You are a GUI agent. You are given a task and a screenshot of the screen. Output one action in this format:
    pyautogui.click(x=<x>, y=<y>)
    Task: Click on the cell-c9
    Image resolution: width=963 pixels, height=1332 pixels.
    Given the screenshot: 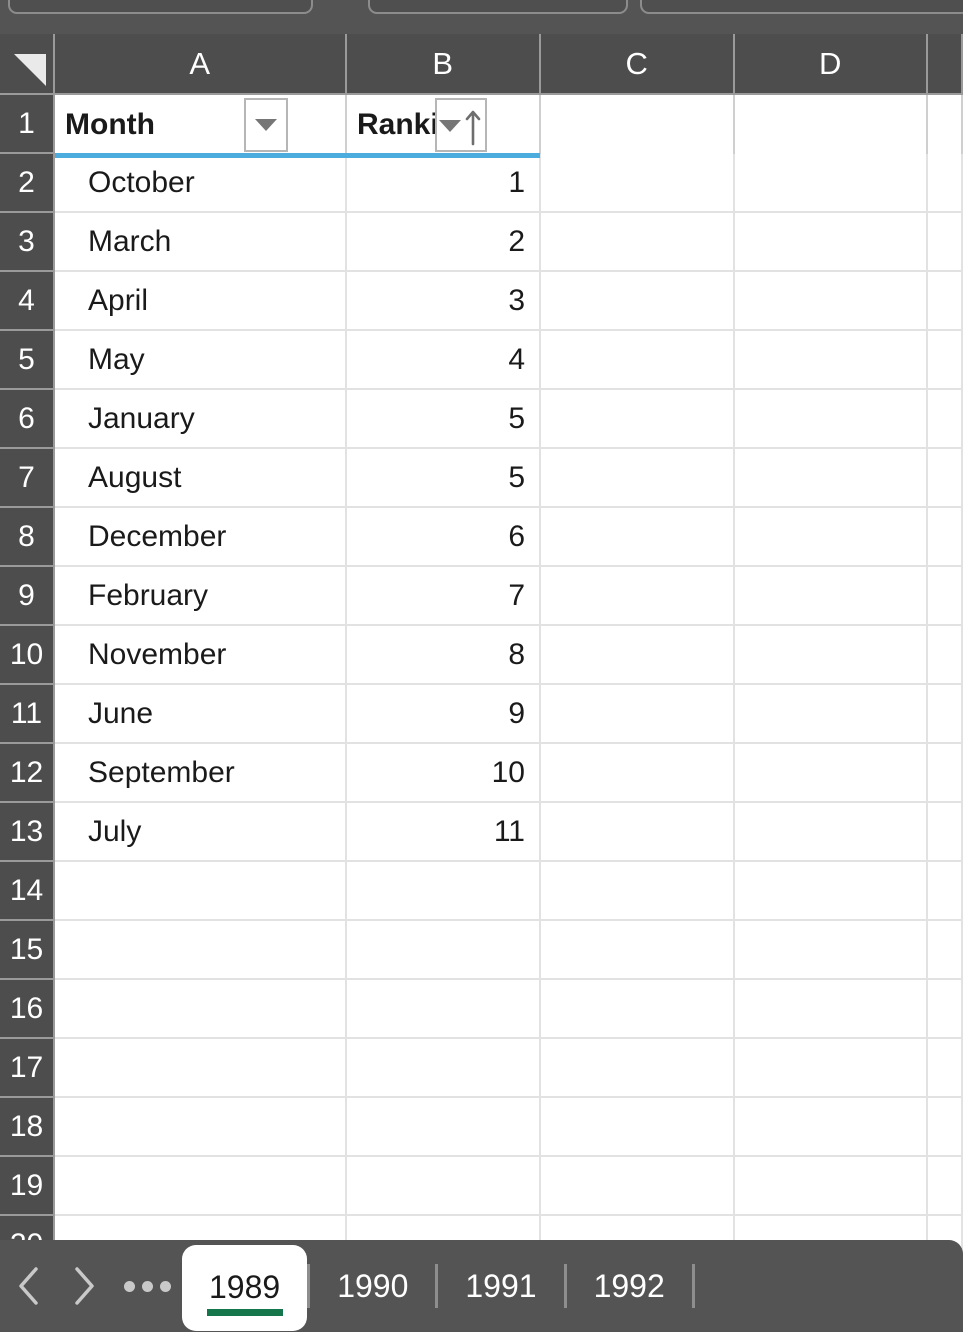 What is the action you would take?
    pyautogui.click(x=638, y=596)
    